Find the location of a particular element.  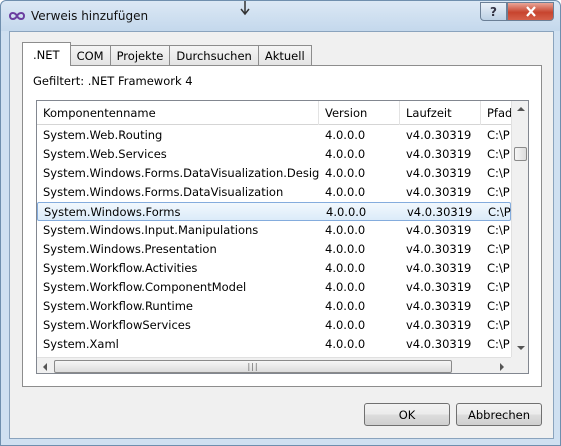

title-bar: Verweis hinzufügen ? is located at coordinates (280, 16).